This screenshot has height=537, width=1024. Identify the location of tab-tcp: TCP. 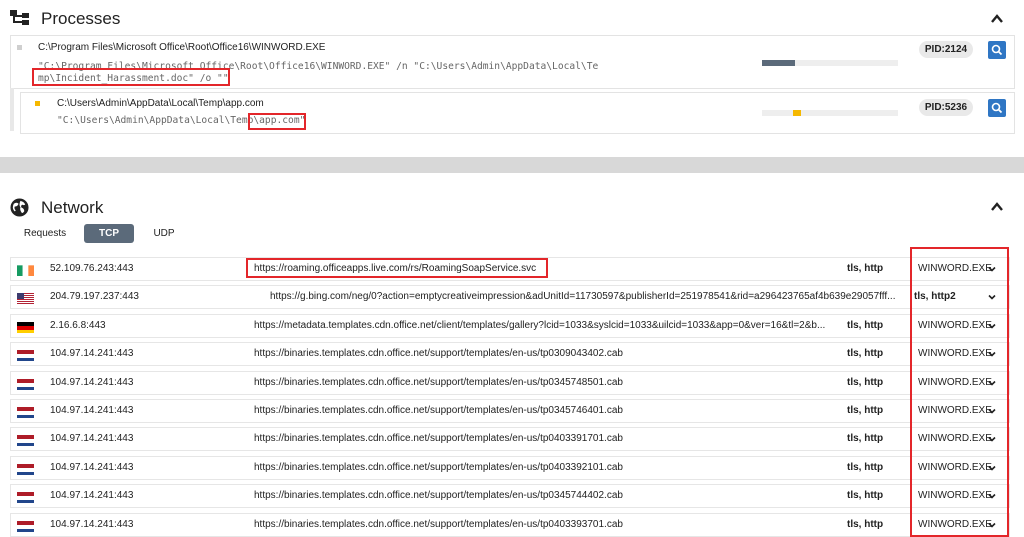
(109, 233).